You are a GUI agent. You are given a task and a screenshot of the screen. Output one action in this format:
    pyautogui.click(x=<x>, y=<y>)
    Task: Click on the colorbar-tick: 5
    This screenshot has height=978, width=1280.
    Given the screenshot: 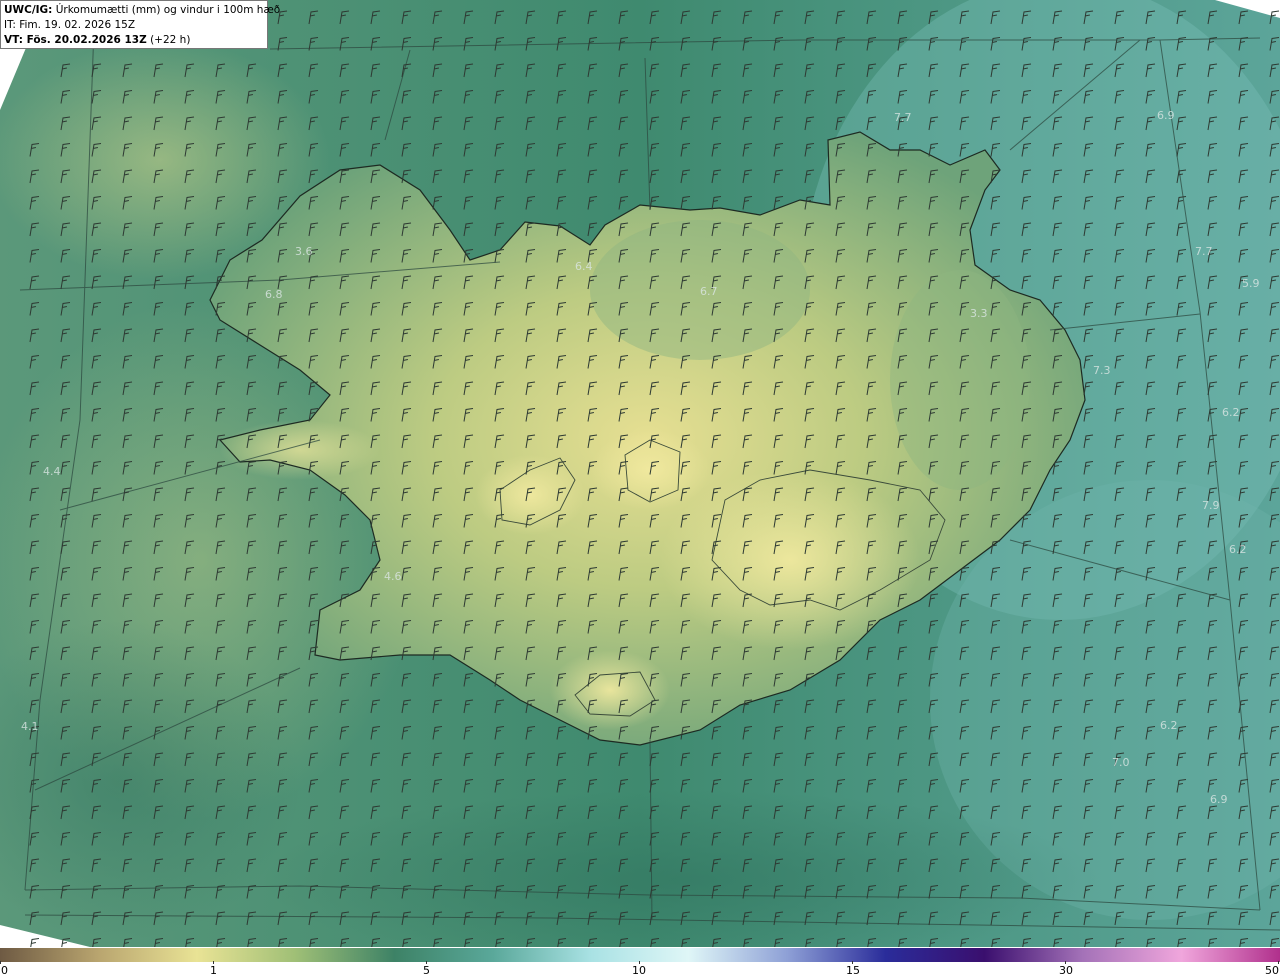 What is the action you would take?
    pyautogui.click(x=426, y=970)
    